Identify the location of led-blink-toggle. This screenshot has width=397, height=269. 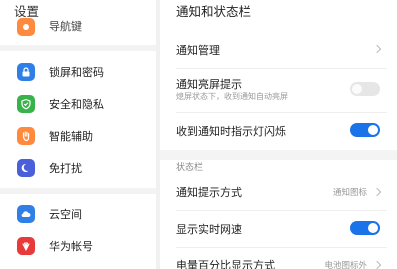
(365, 130).